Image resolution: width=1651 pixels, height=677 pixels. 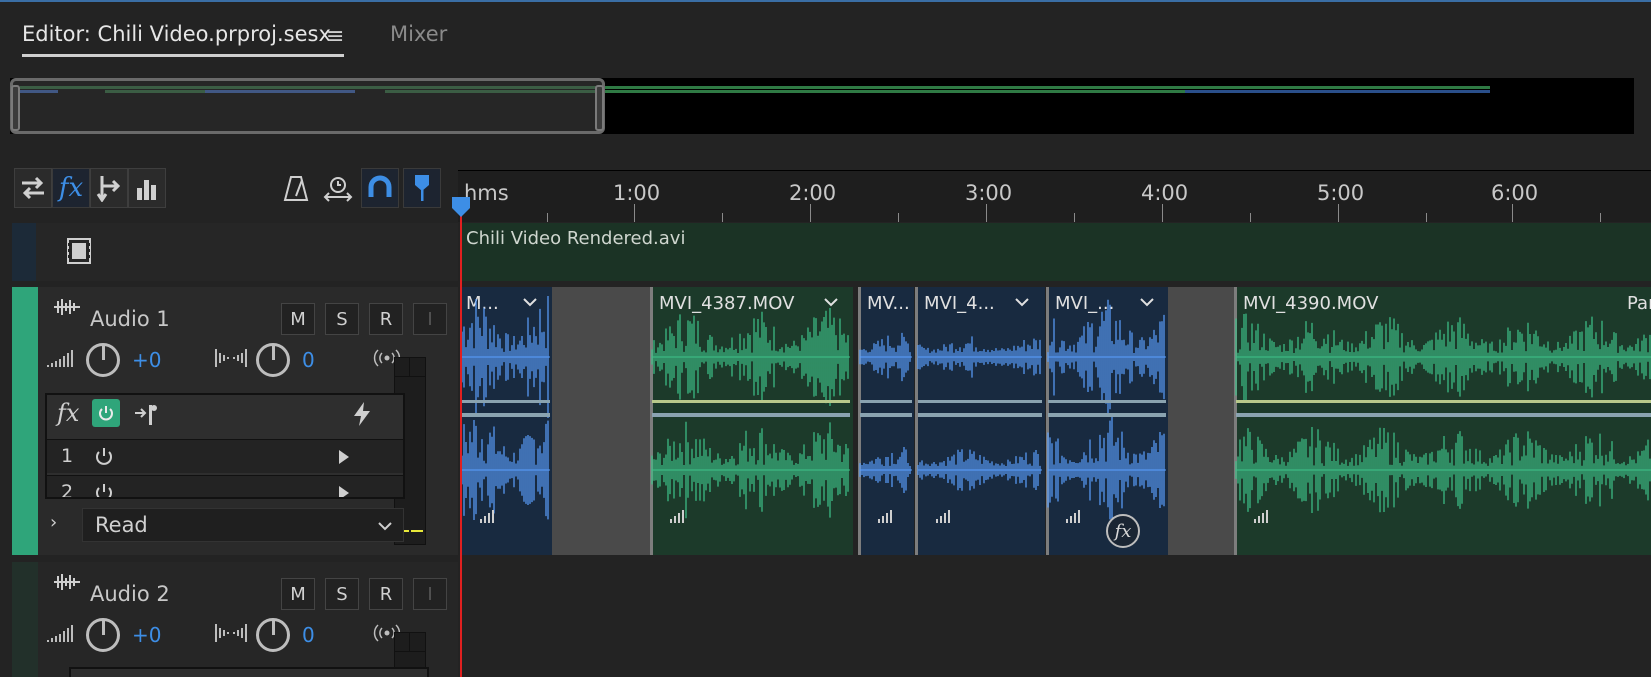 I want to click on track-name: Audio 1, so click(x=130, y=319).